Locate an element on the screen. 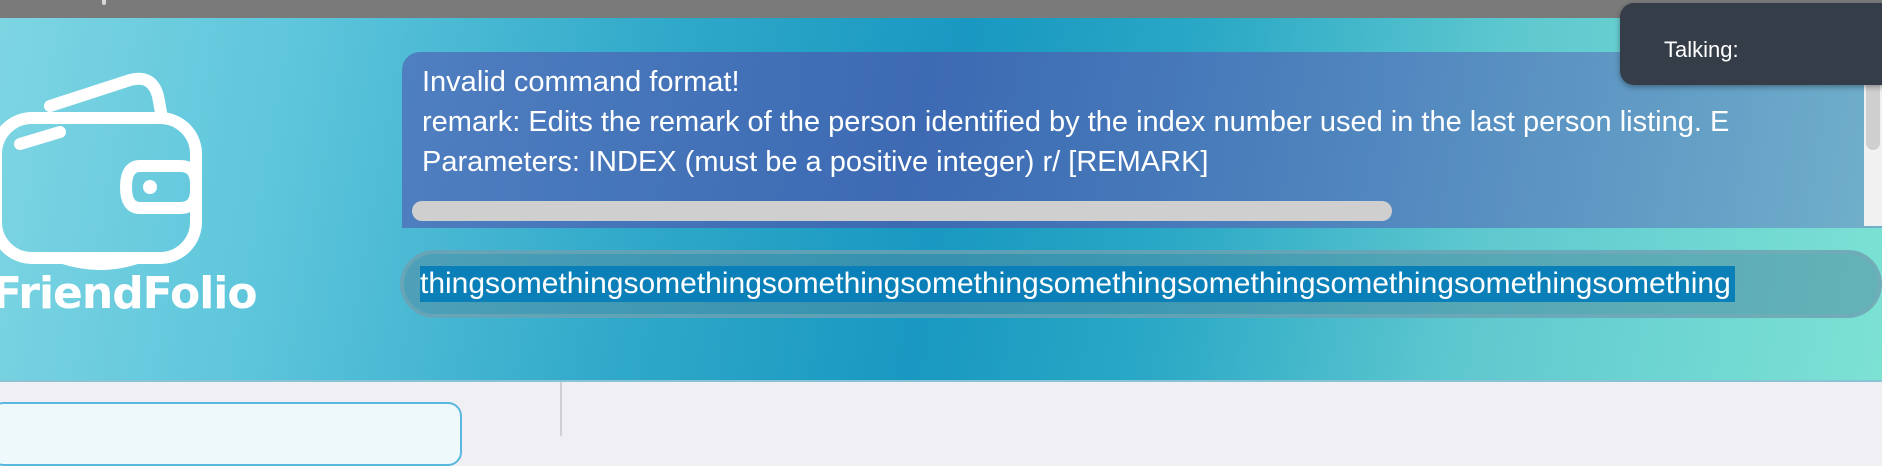  toast-label: Talking: is located at coordinates (1701, 49).